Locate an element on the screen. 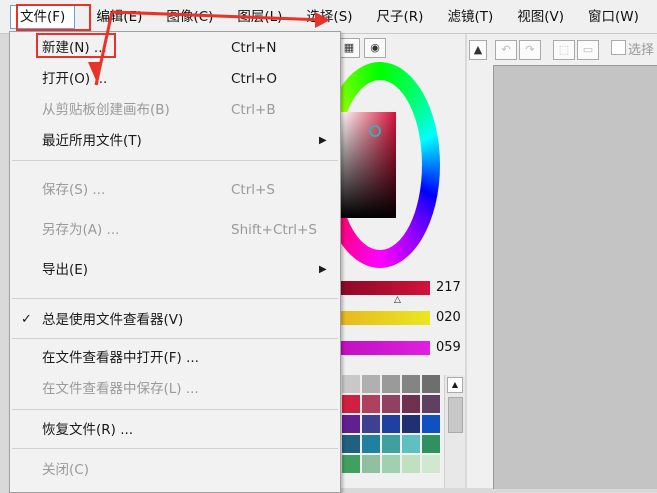 The height and width of the screenshot is (493, 657). menu-item-from-clipboard-label: 从剪贴板创建画布(B) is located at coordinates (106, 110).